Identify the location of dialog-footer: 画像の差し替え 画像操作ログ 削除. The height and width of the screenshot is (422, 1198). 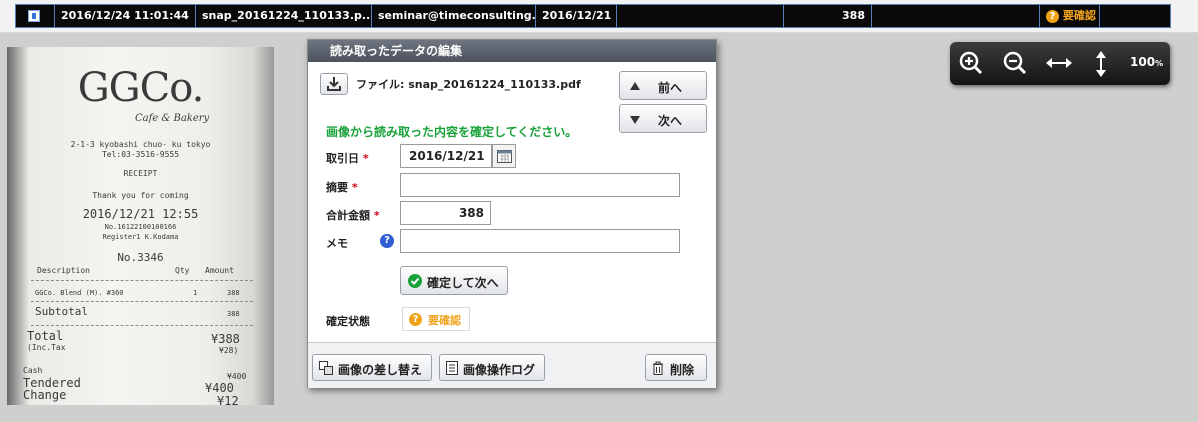
(512, 365).